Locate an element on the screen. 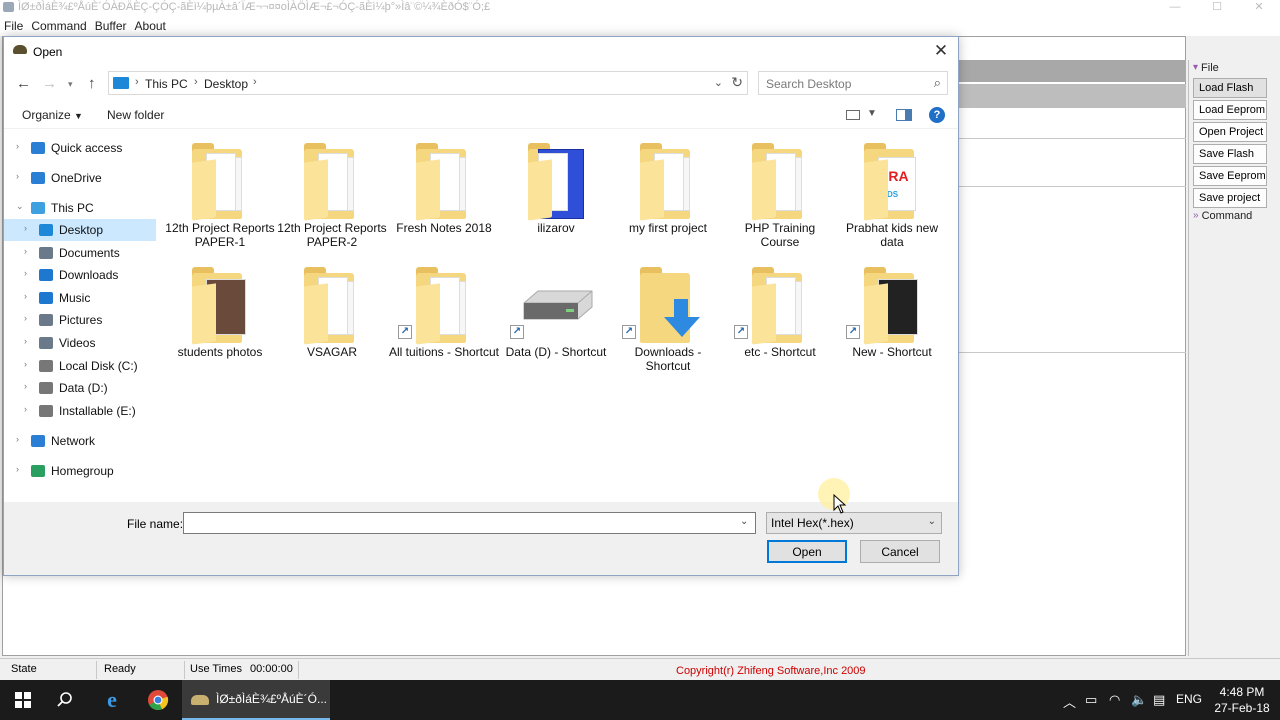  organize-button: Organize ▼ is located at coordinates (52, 115).